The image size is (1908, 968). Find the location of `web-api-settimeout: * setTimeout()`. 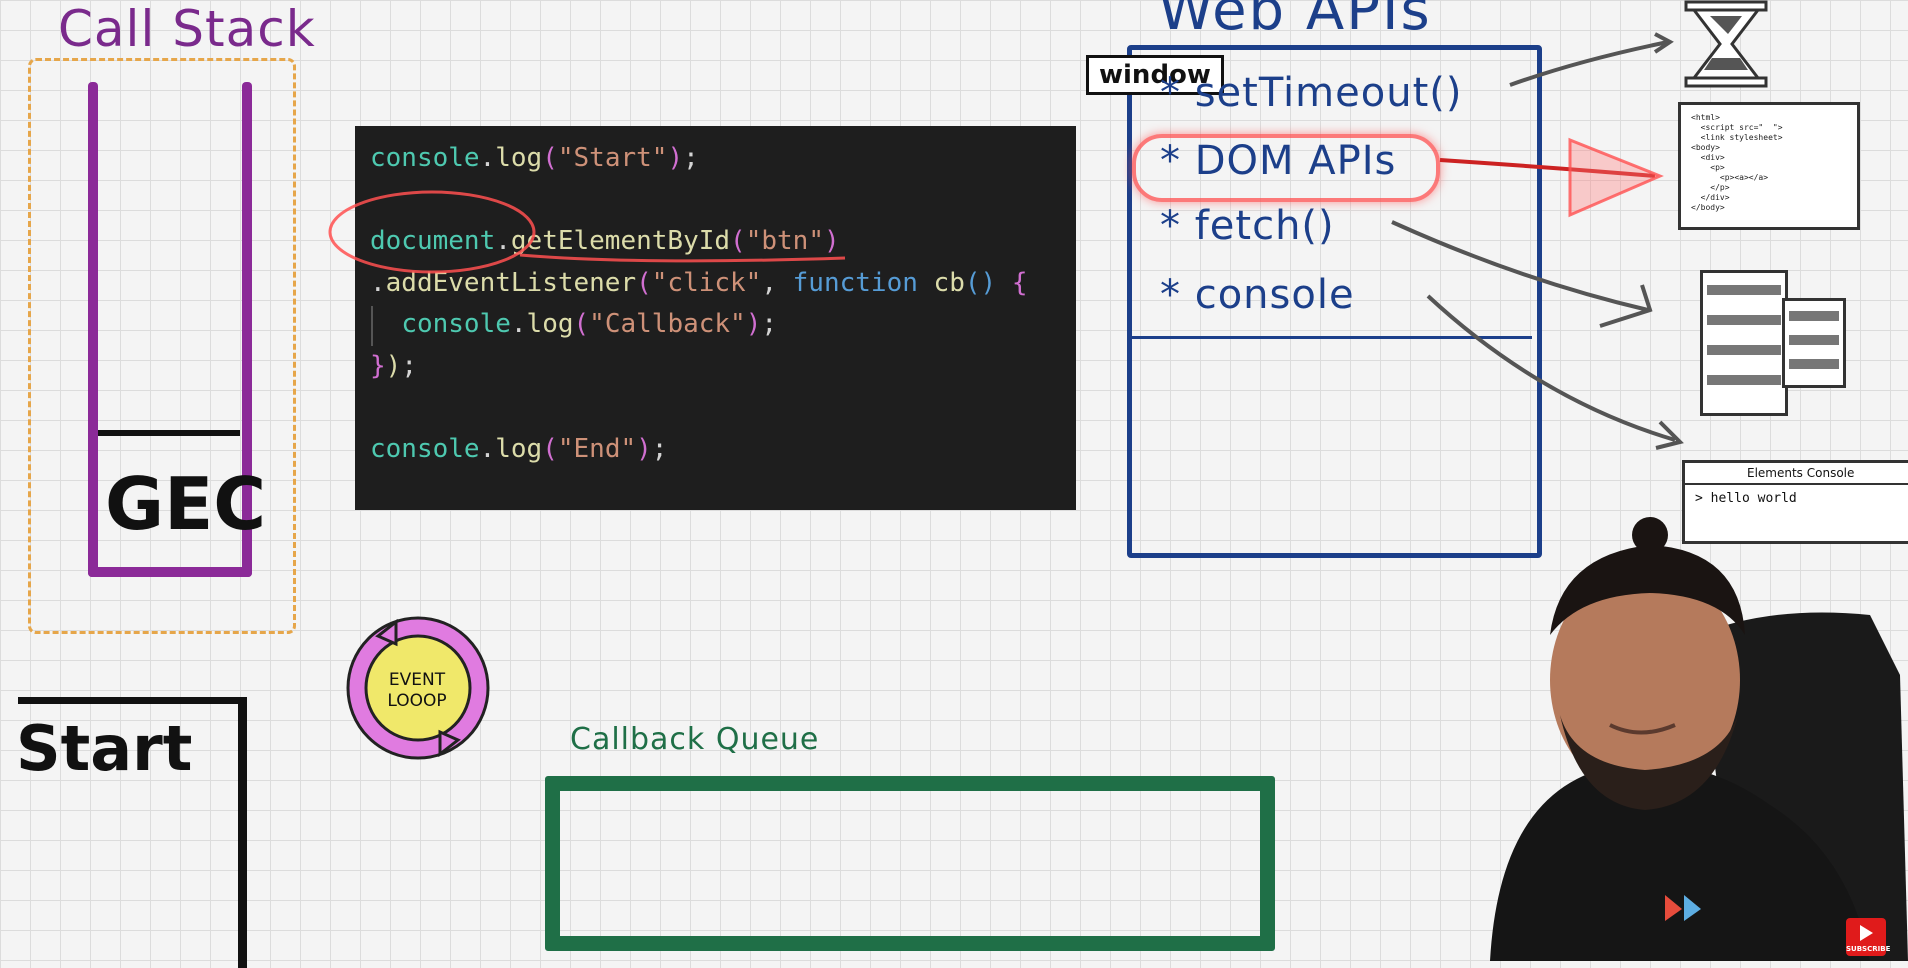

web-api-settimeout: * setTimeout() is located at coordinates (1311, 93).